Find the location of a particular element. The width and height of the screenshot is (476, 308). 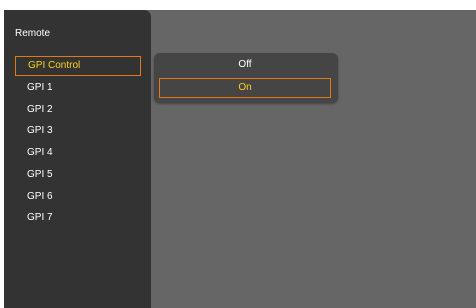

option-off: Off is located at coordinates (245, 65).